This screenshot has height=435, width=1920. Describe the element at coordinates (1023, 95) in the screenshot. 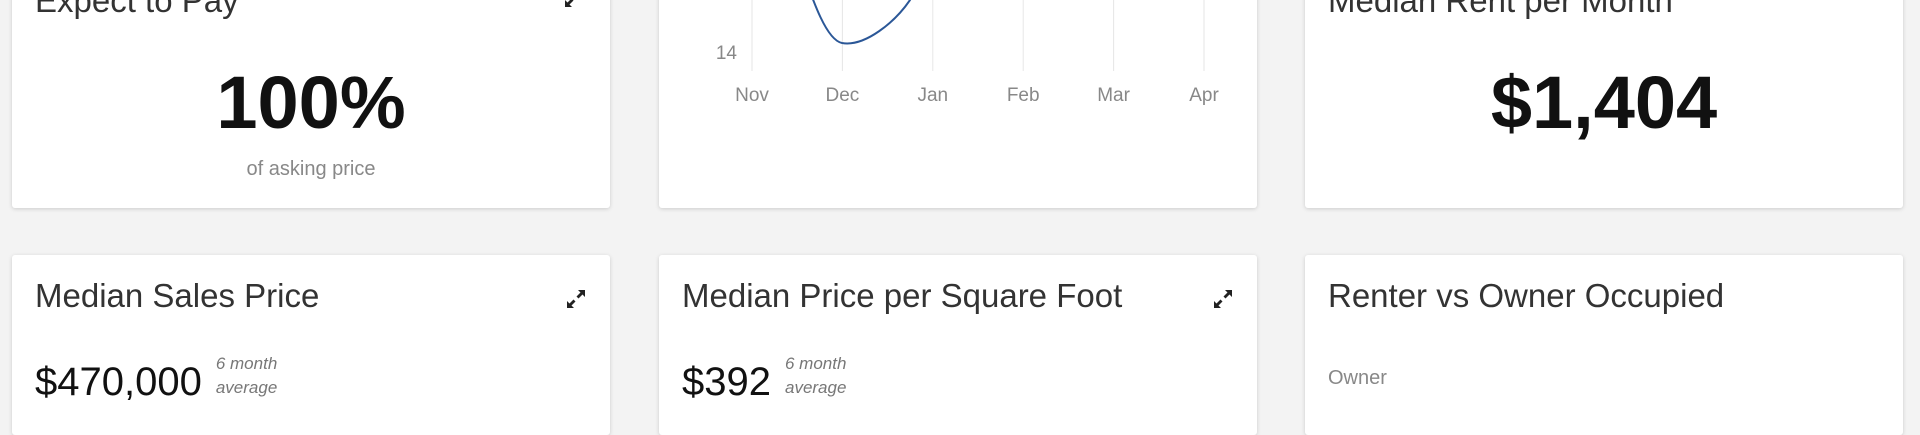

I see `x-tick-label: Feb` at that location.